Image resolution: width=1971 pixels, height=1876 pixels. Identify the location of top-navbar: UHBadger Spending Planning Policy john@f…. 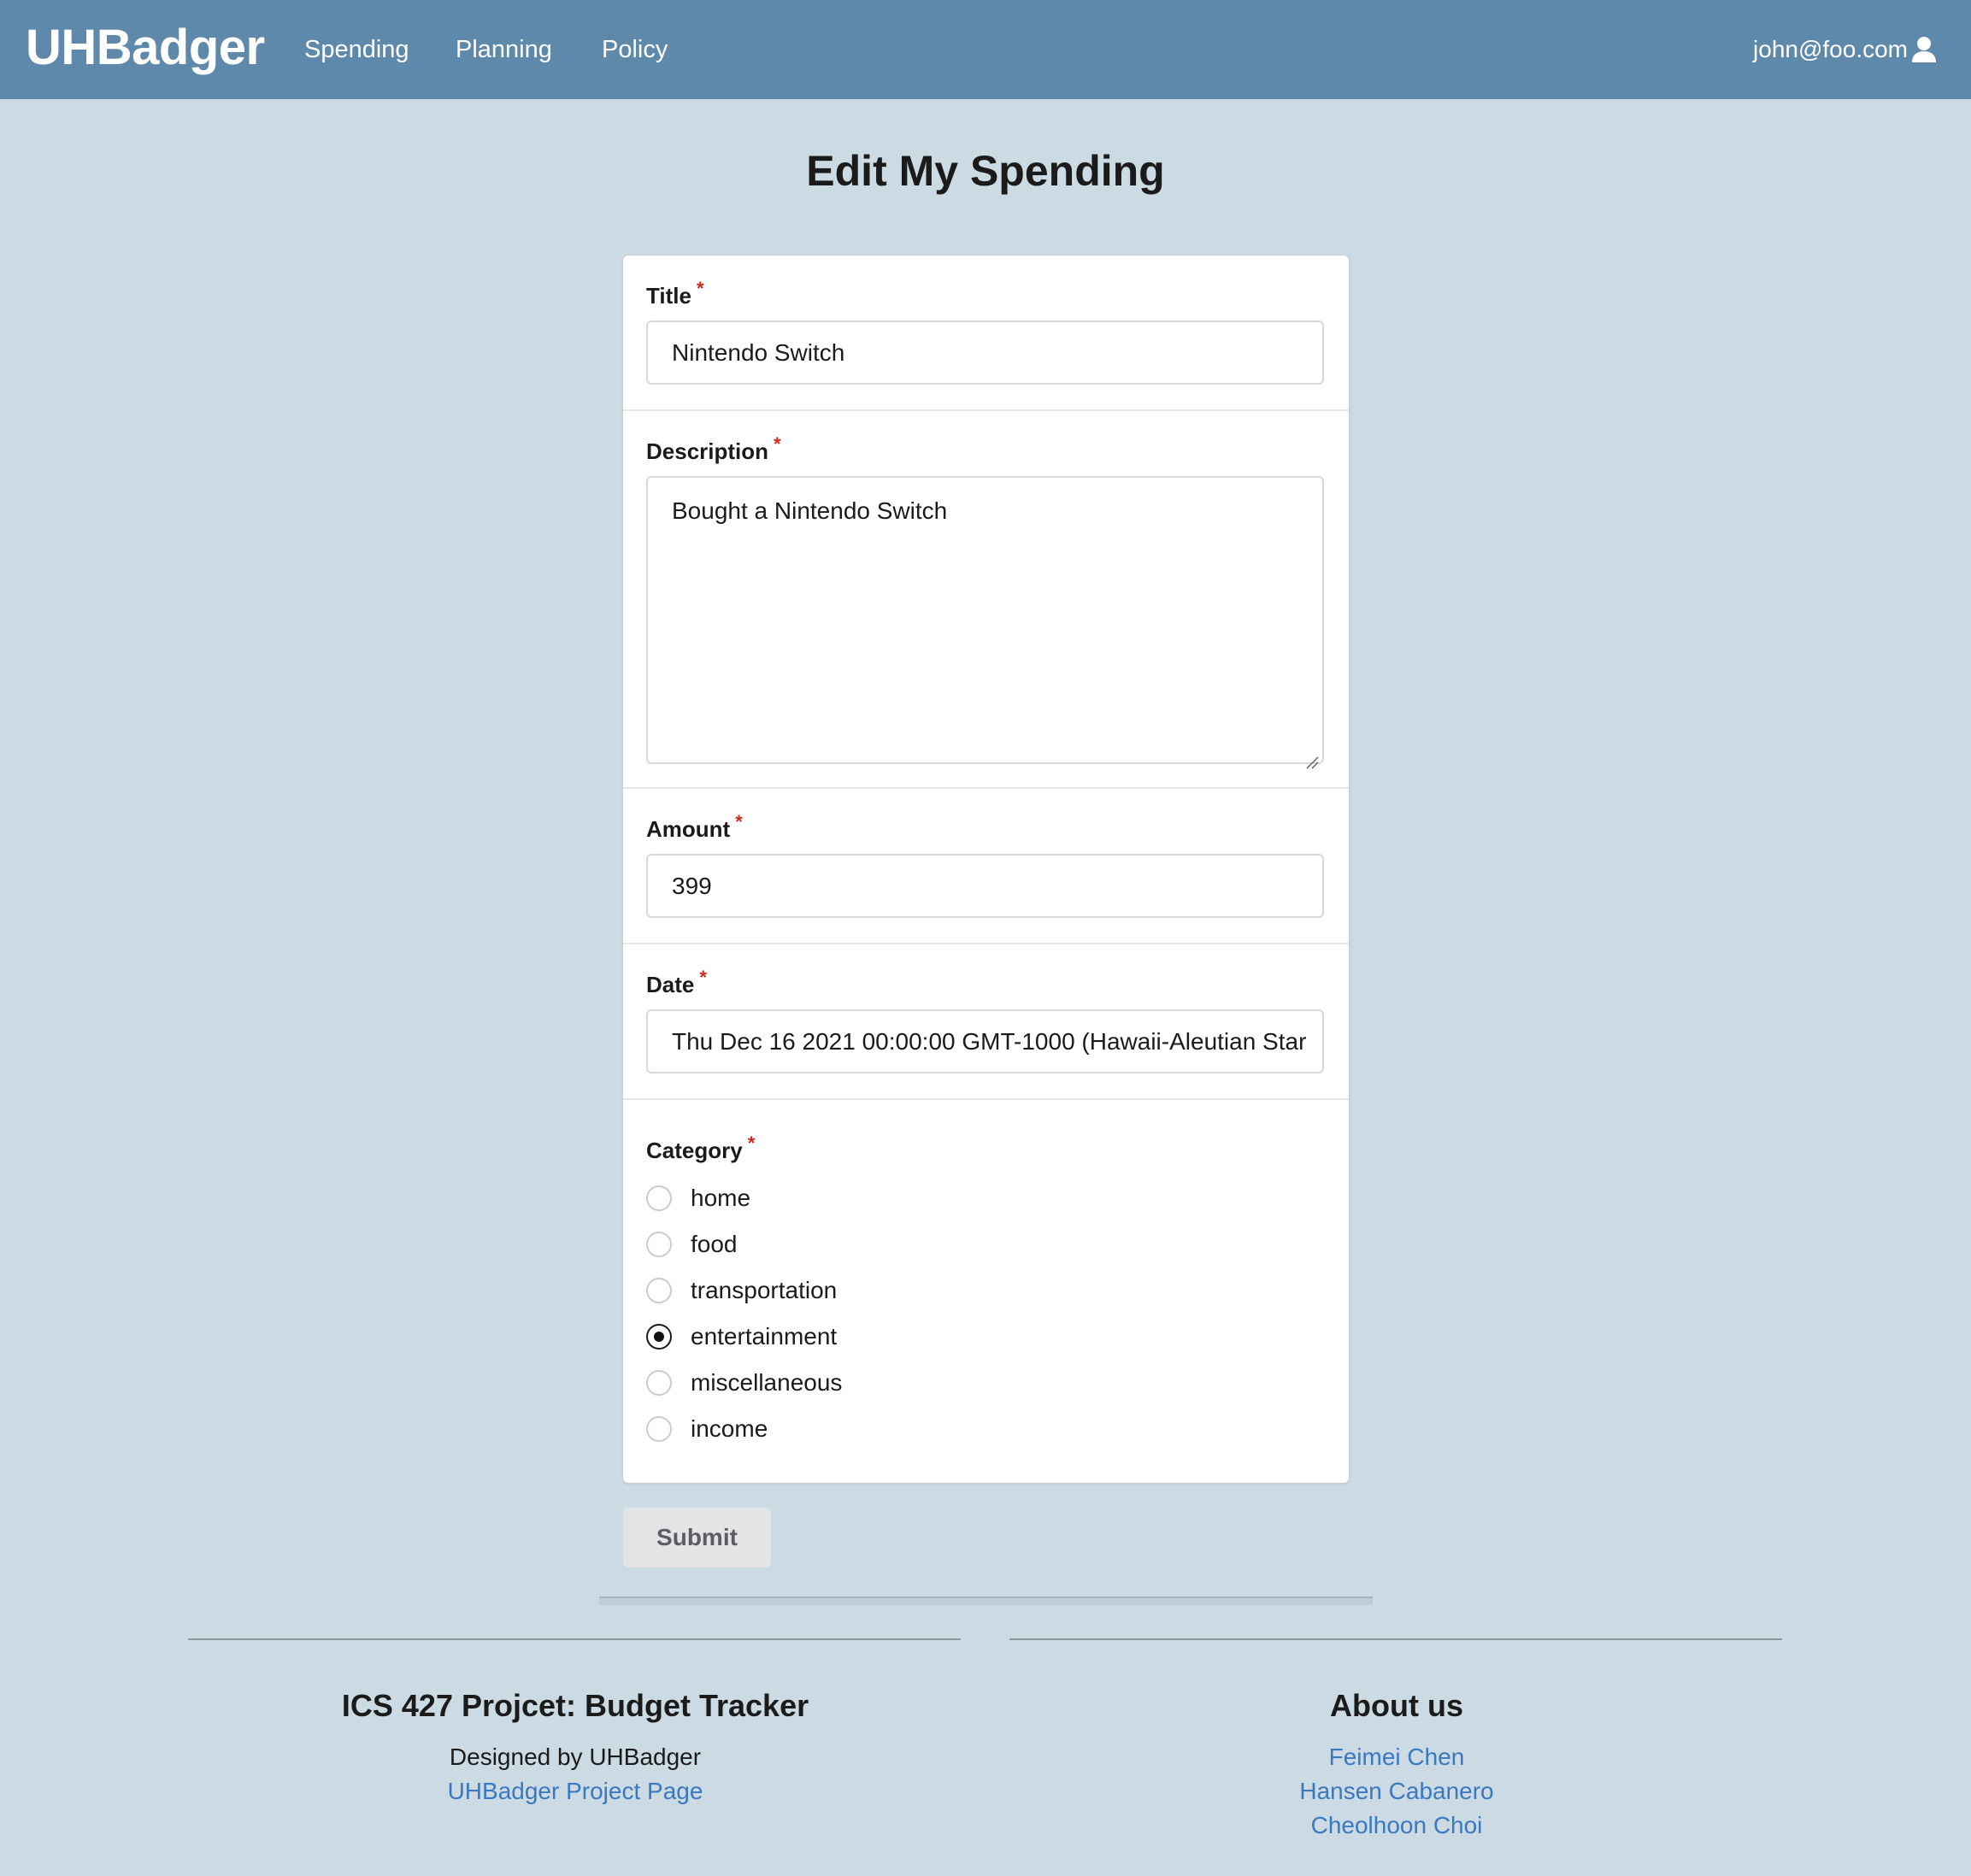
(985, 49).